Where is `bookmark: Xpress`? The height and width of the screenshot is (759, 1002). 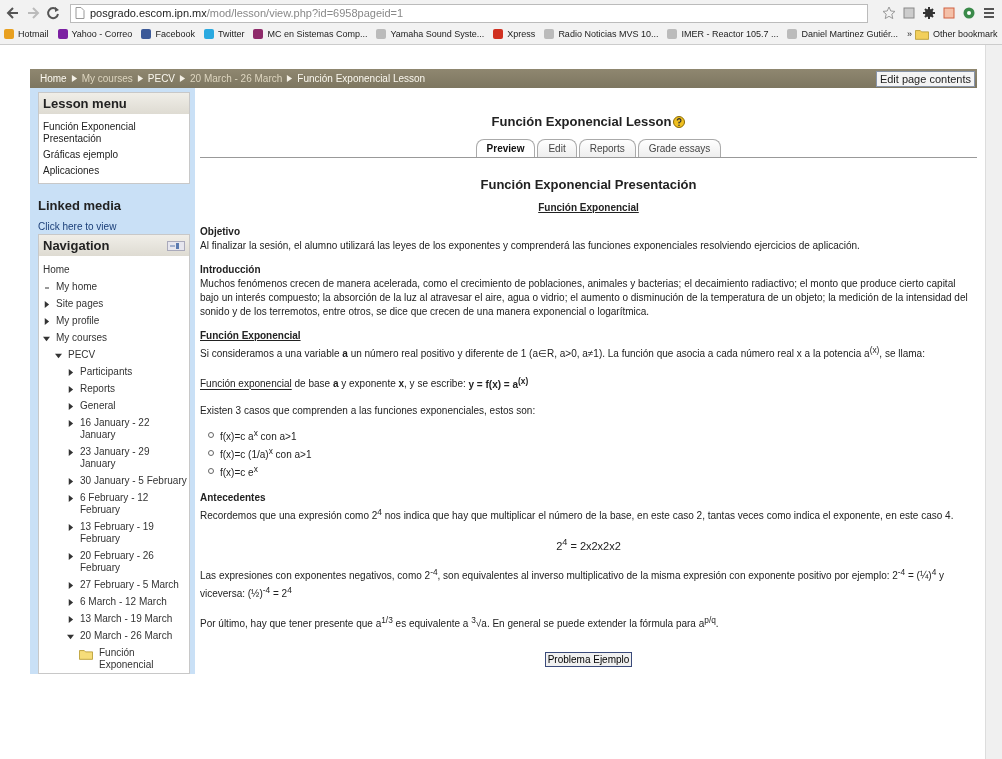 bookmark: Xpress is located at coordinates (514, 34).